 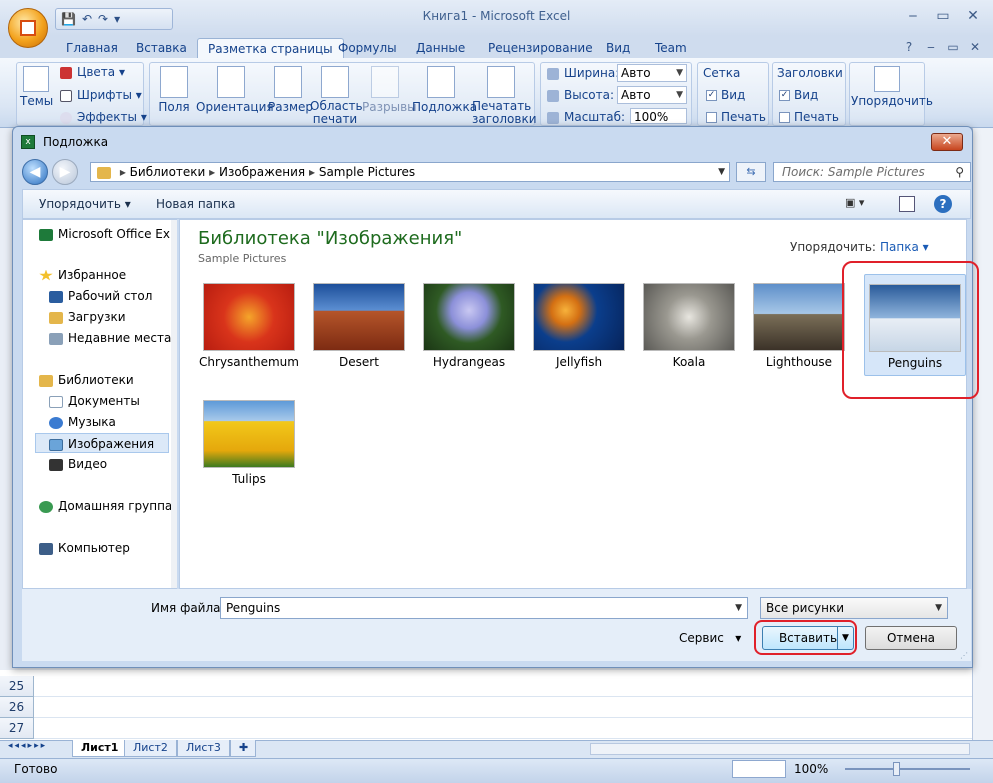 I want to click on file-jellyfish: Jellyfish, so click(x=579, y=327).